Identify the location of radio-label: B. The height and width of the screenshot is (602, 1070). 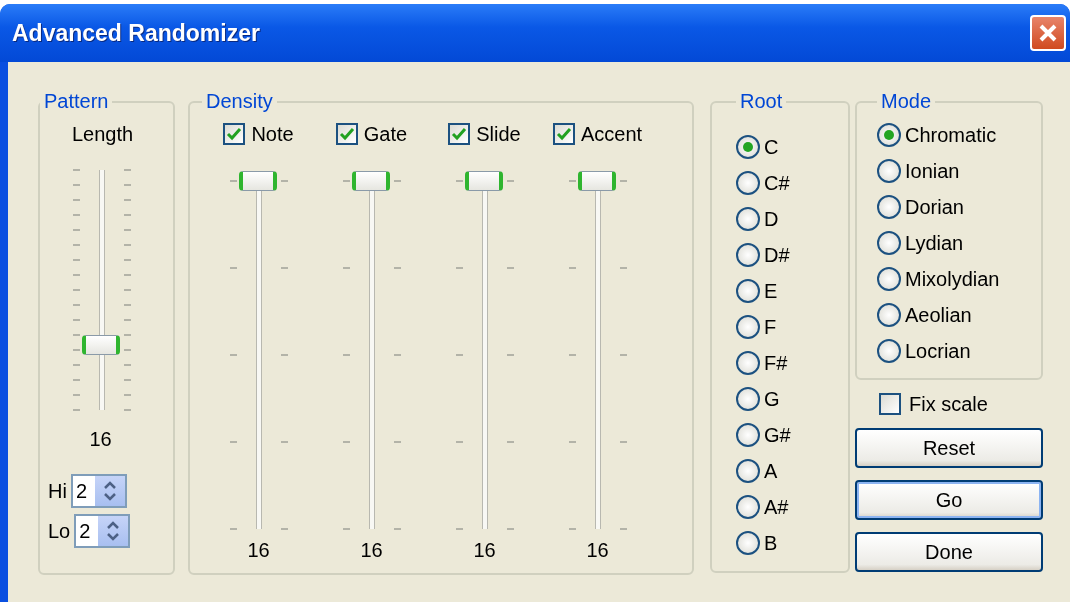
(771, 543).